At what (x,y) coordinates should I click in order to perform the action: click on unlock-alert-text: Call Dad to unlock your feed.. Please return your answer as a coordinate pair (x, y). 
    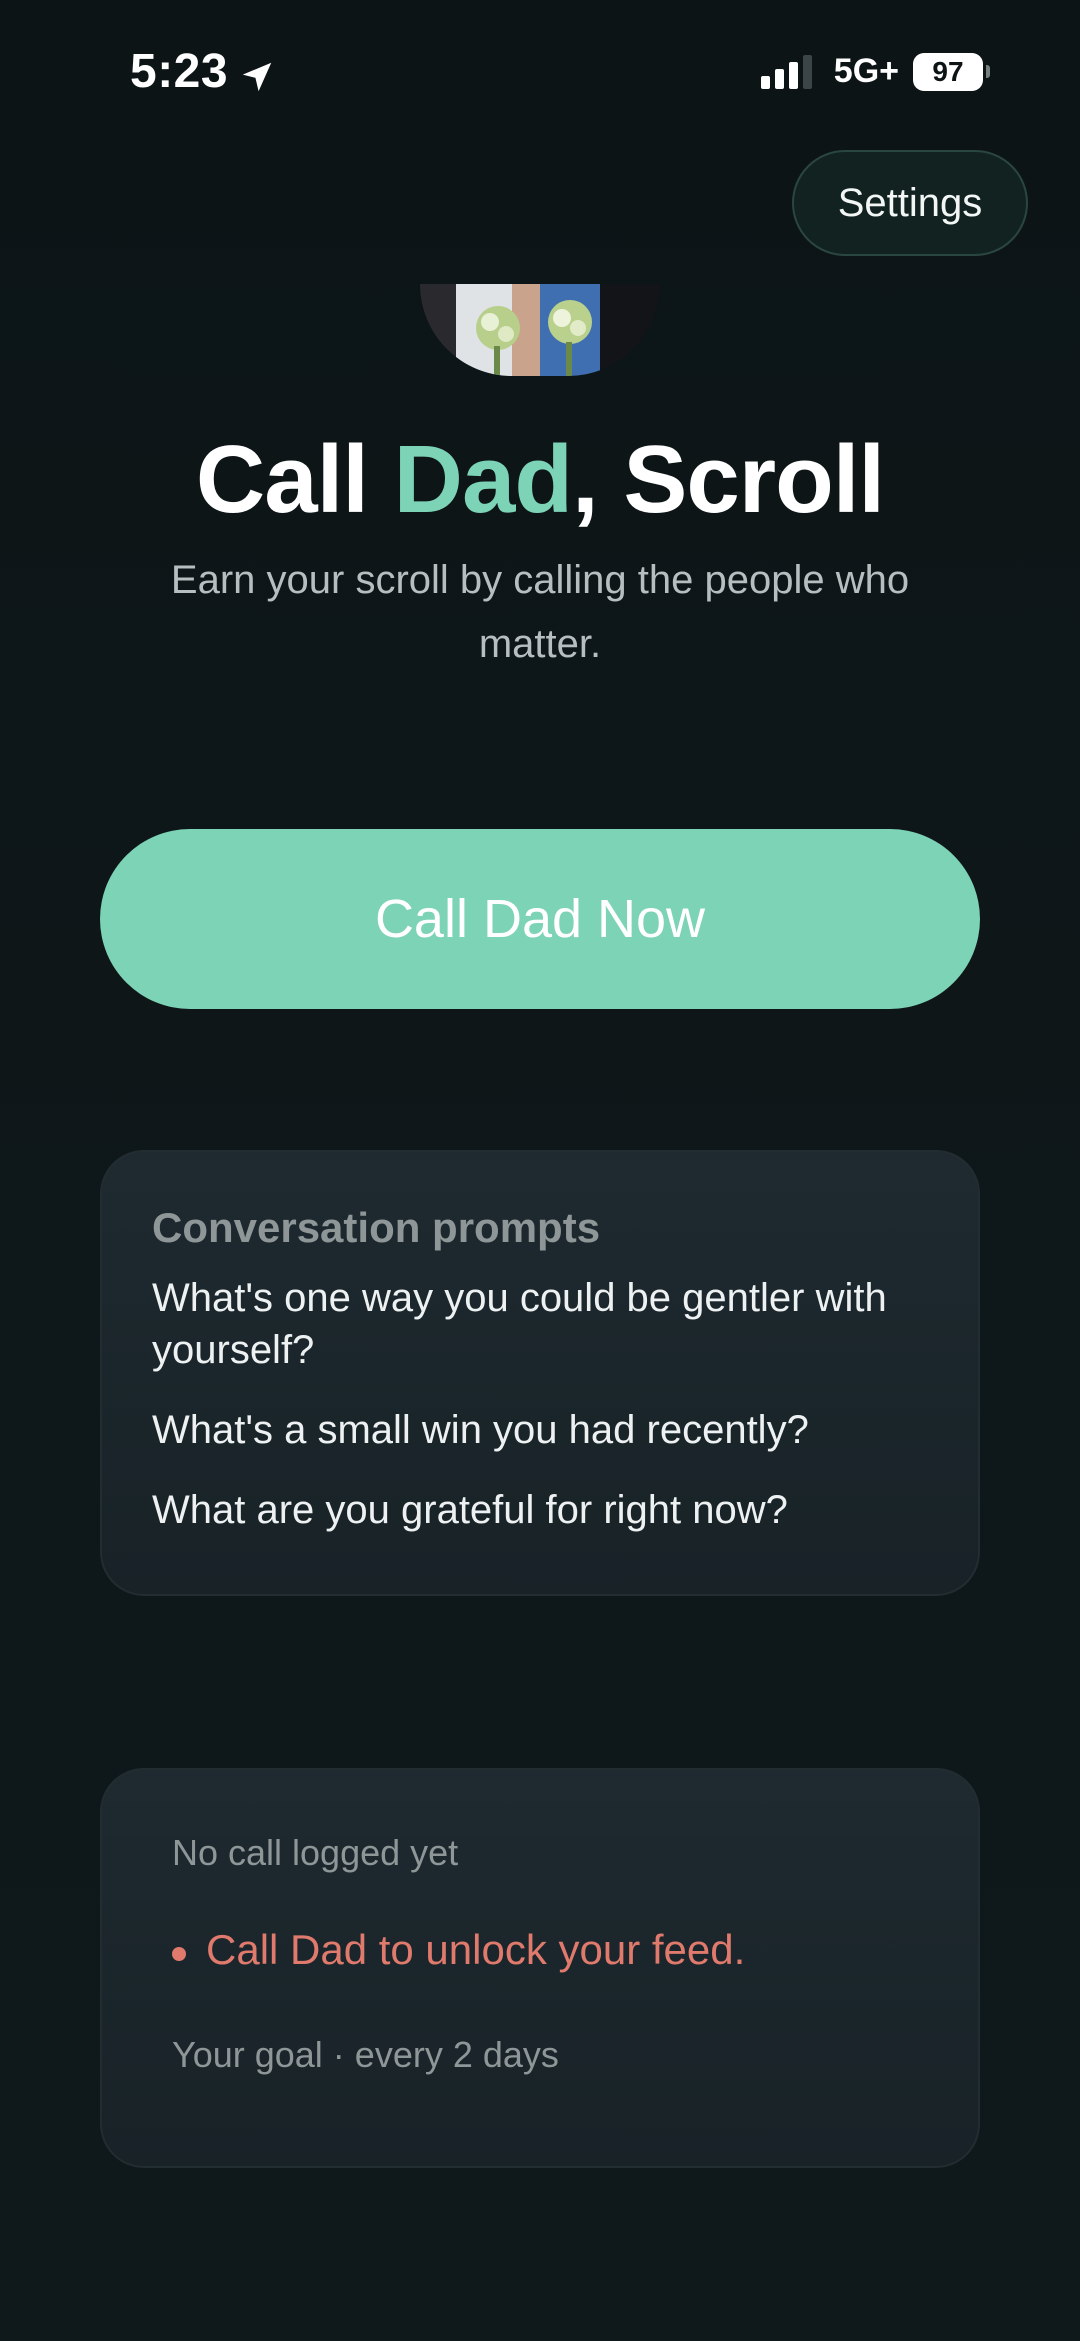
    Looking at the image, I should click on (476, 1949).